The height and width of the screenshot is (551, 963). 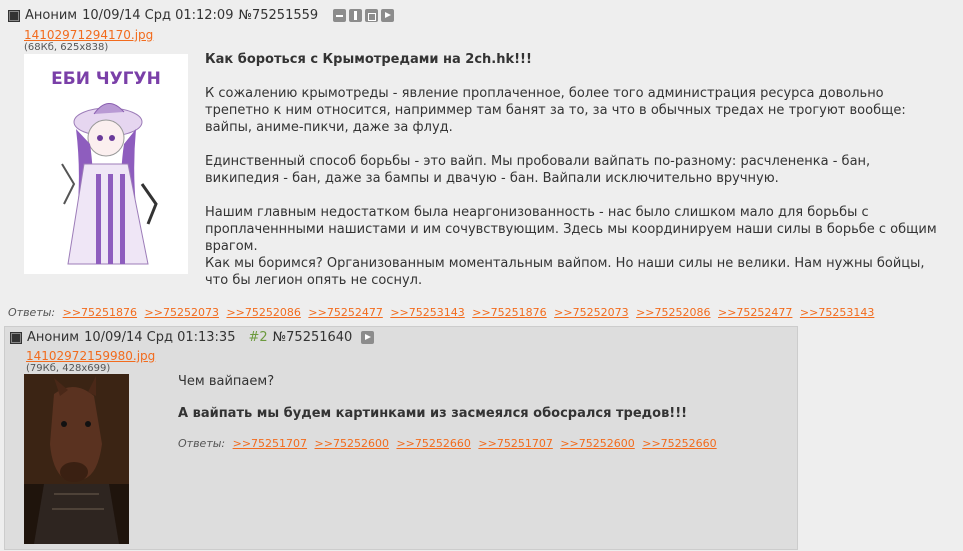 I want to click on reply-thumbnail-image, so click(x=76, y=459).